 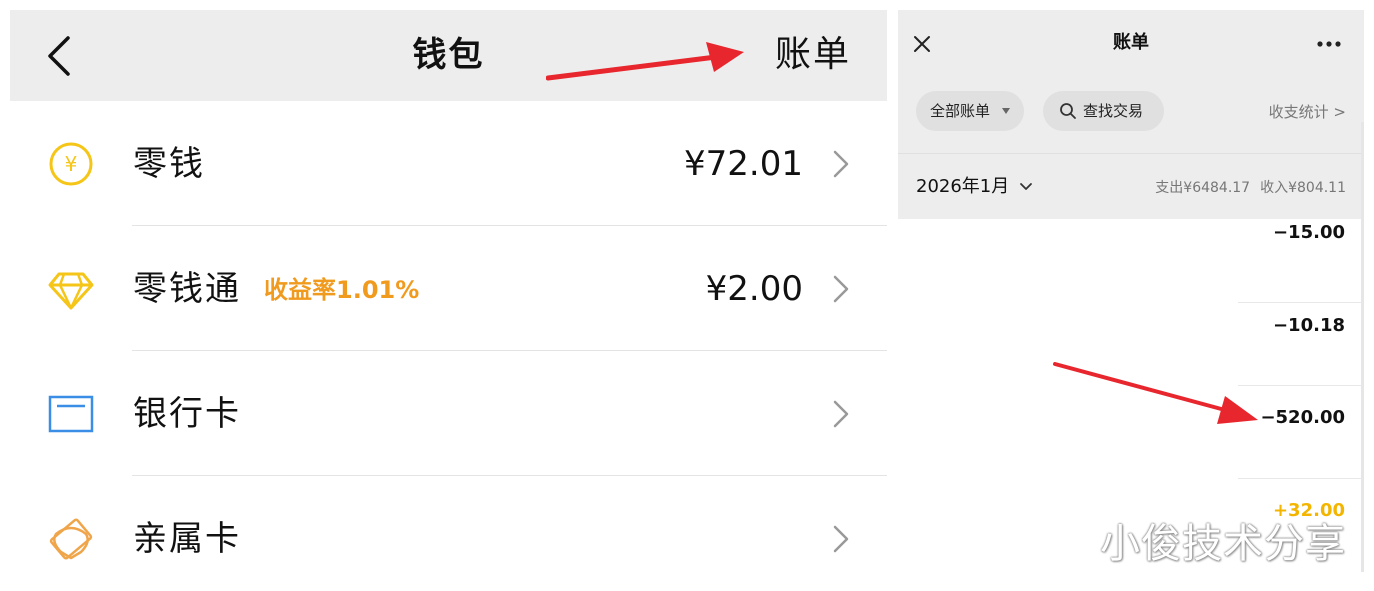 I want to click on row-amount: ¥2.00, so click(x=754, y=289).